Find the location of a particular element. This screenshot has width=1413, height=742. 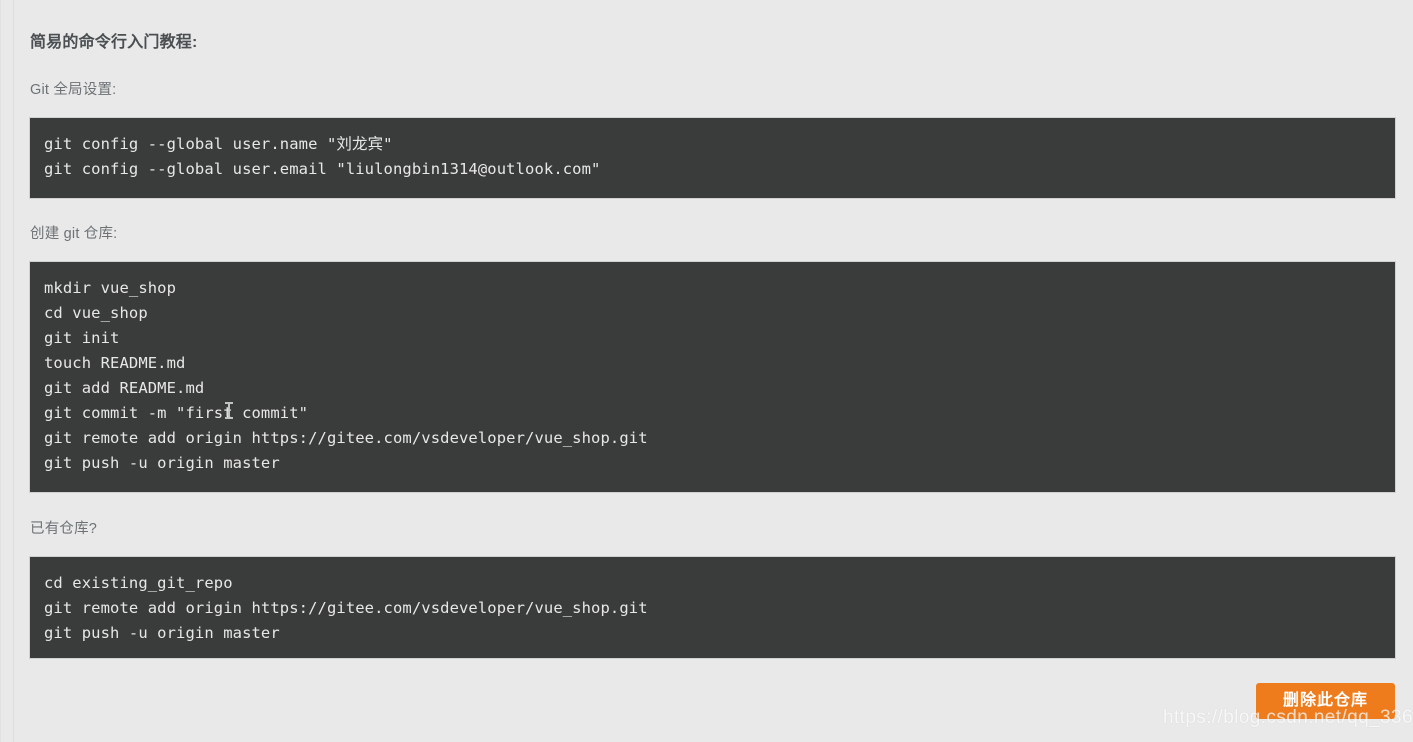

code-line: mkdir vue_shop is located at coordinates (110, 288).